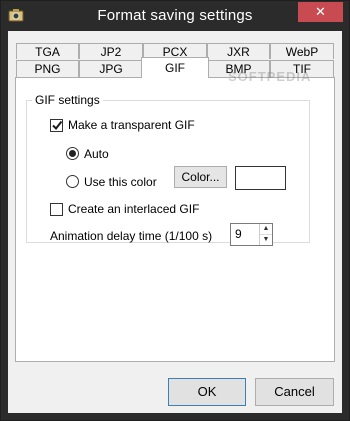 Image resolution: width=350 pixels, height=421 pixels. What do you see at coordinates (120, 182) in the screenshot?
I see `use-this-color-label: Use this color` at bounding box center [120, 182].